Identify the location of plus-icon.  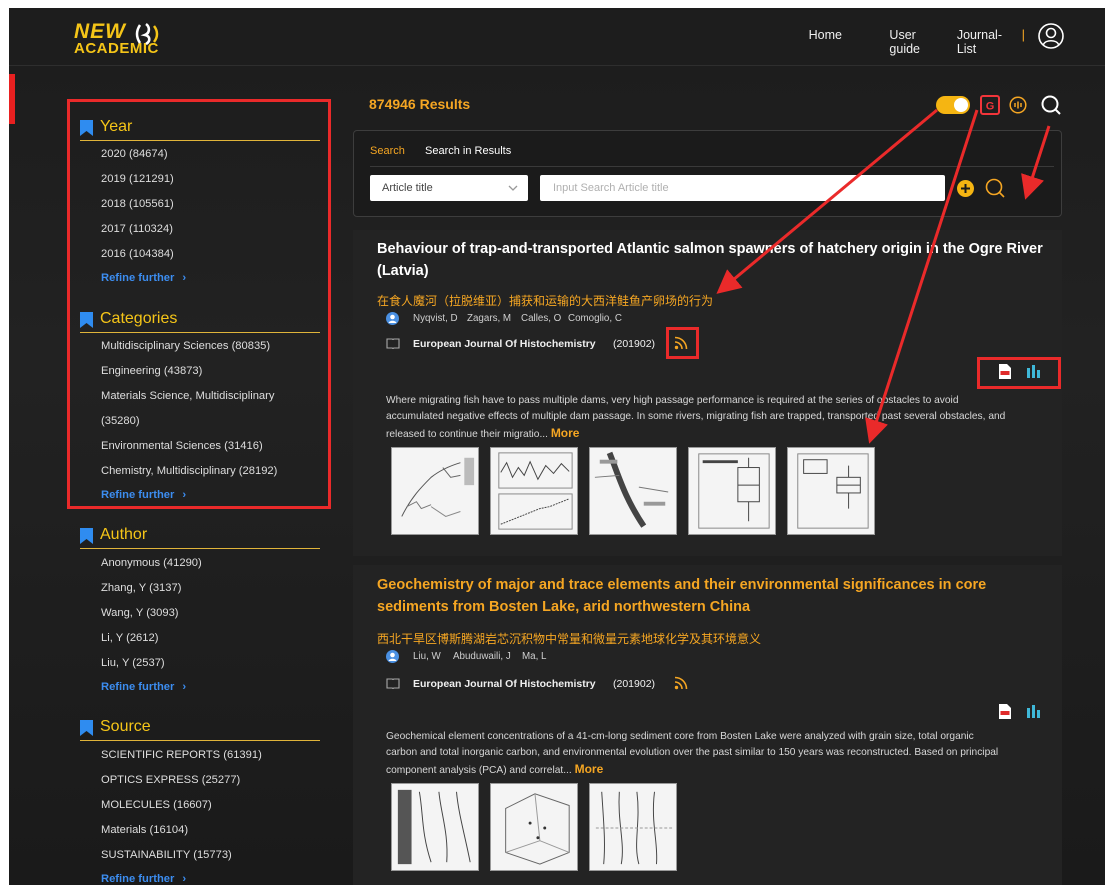
(965, 188).